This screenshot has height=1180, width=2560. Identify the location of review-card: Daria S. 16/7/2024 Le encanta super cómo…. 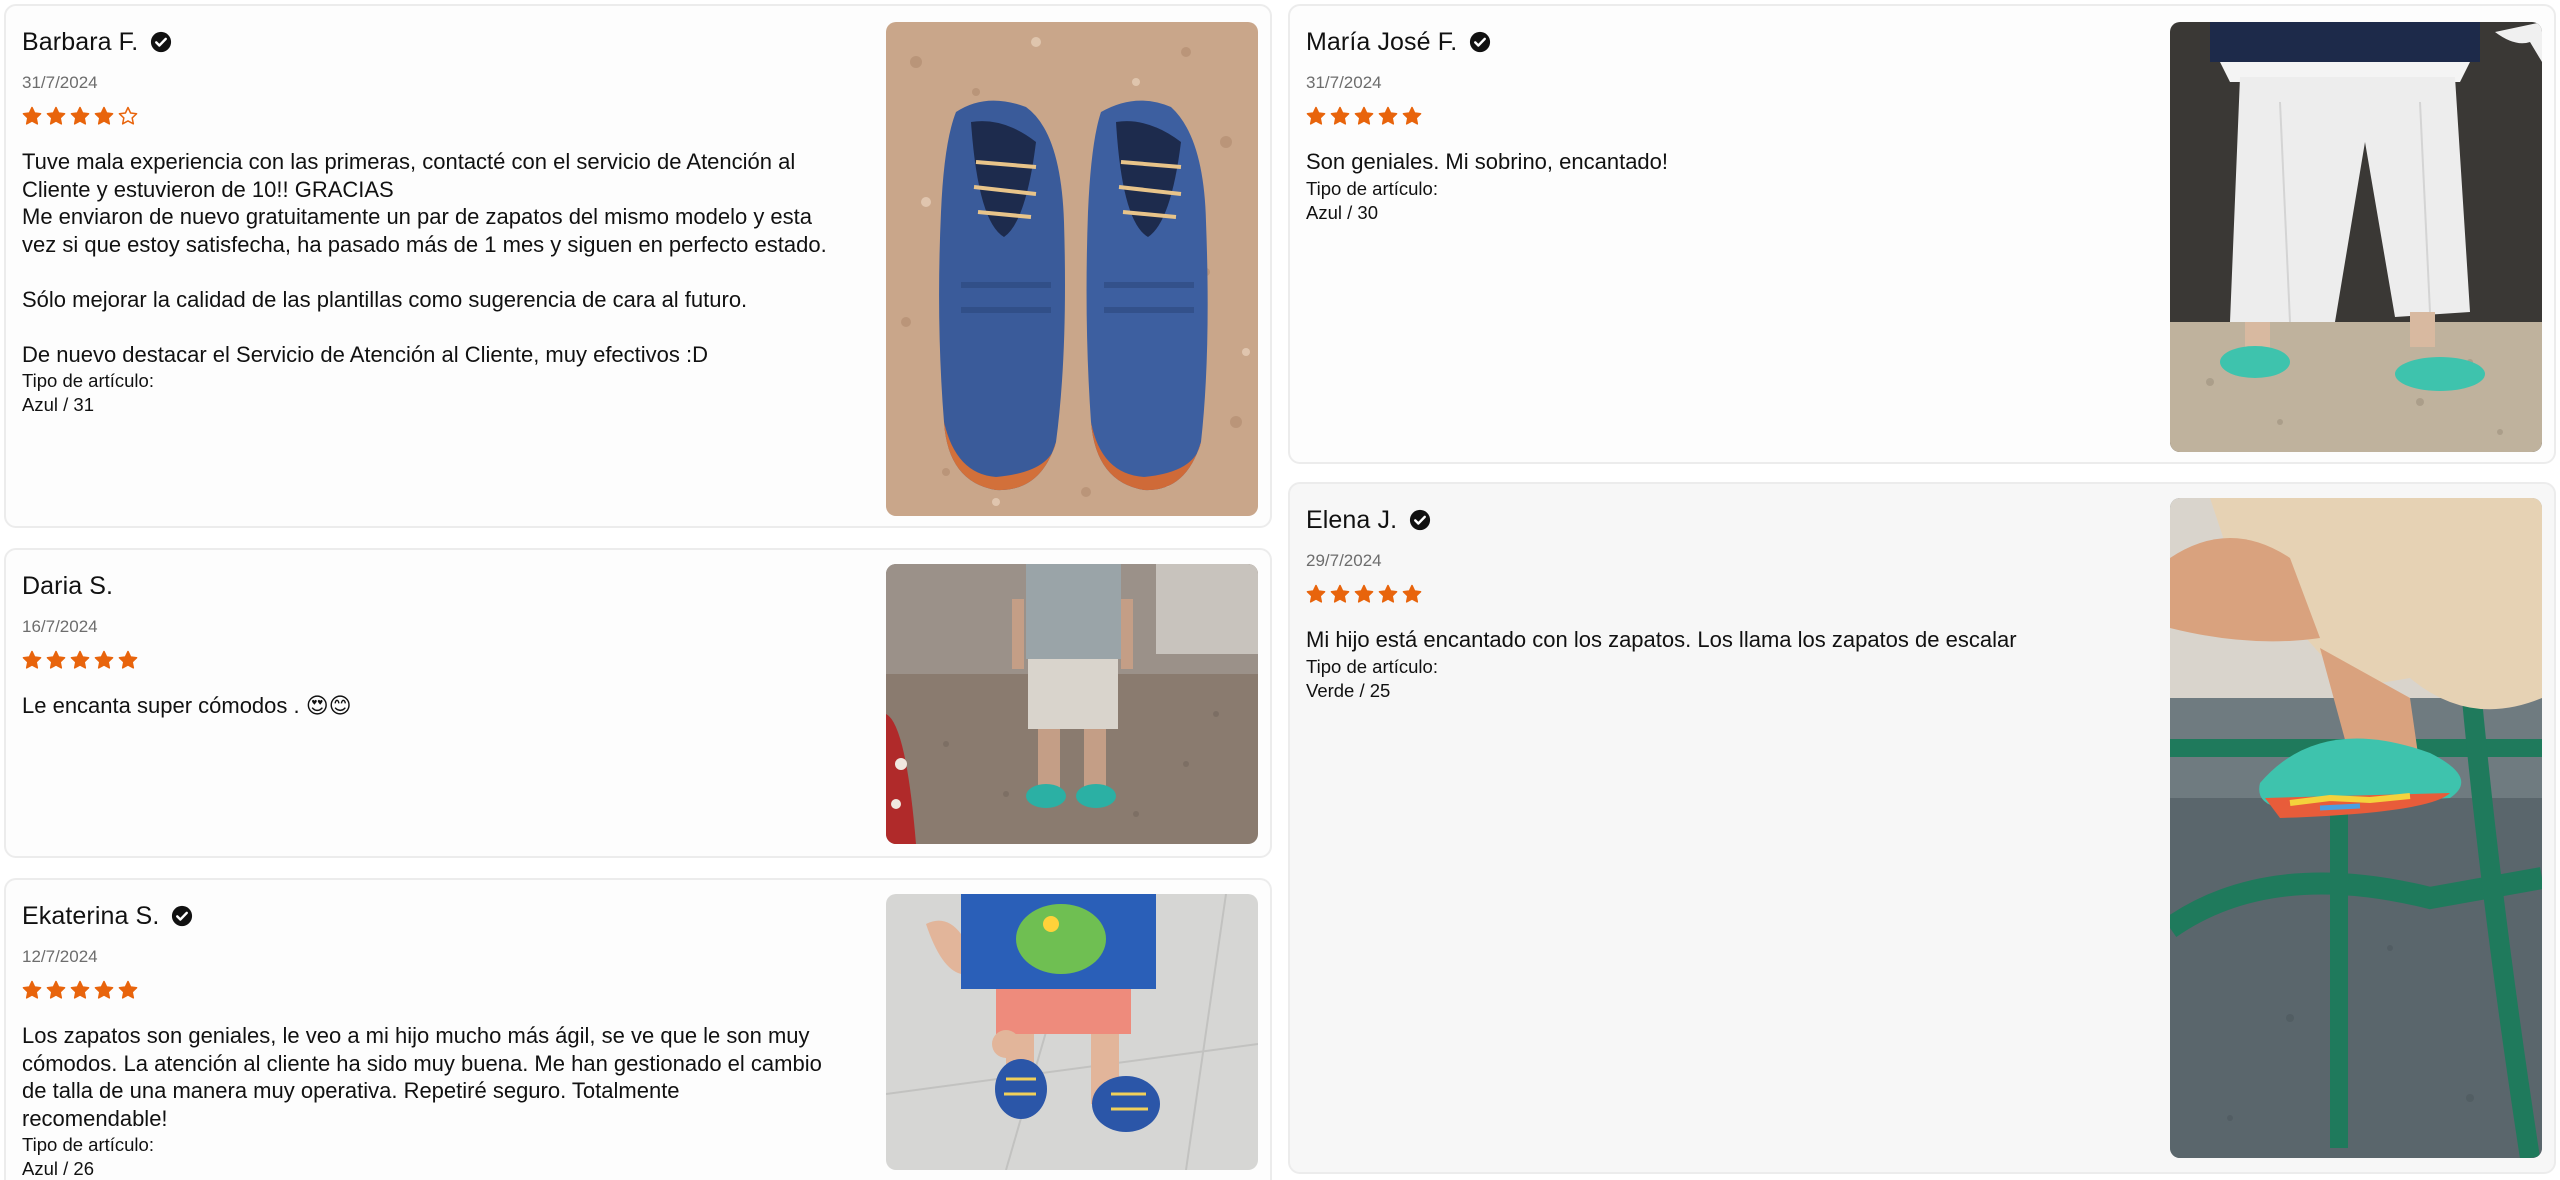
(638, 703).